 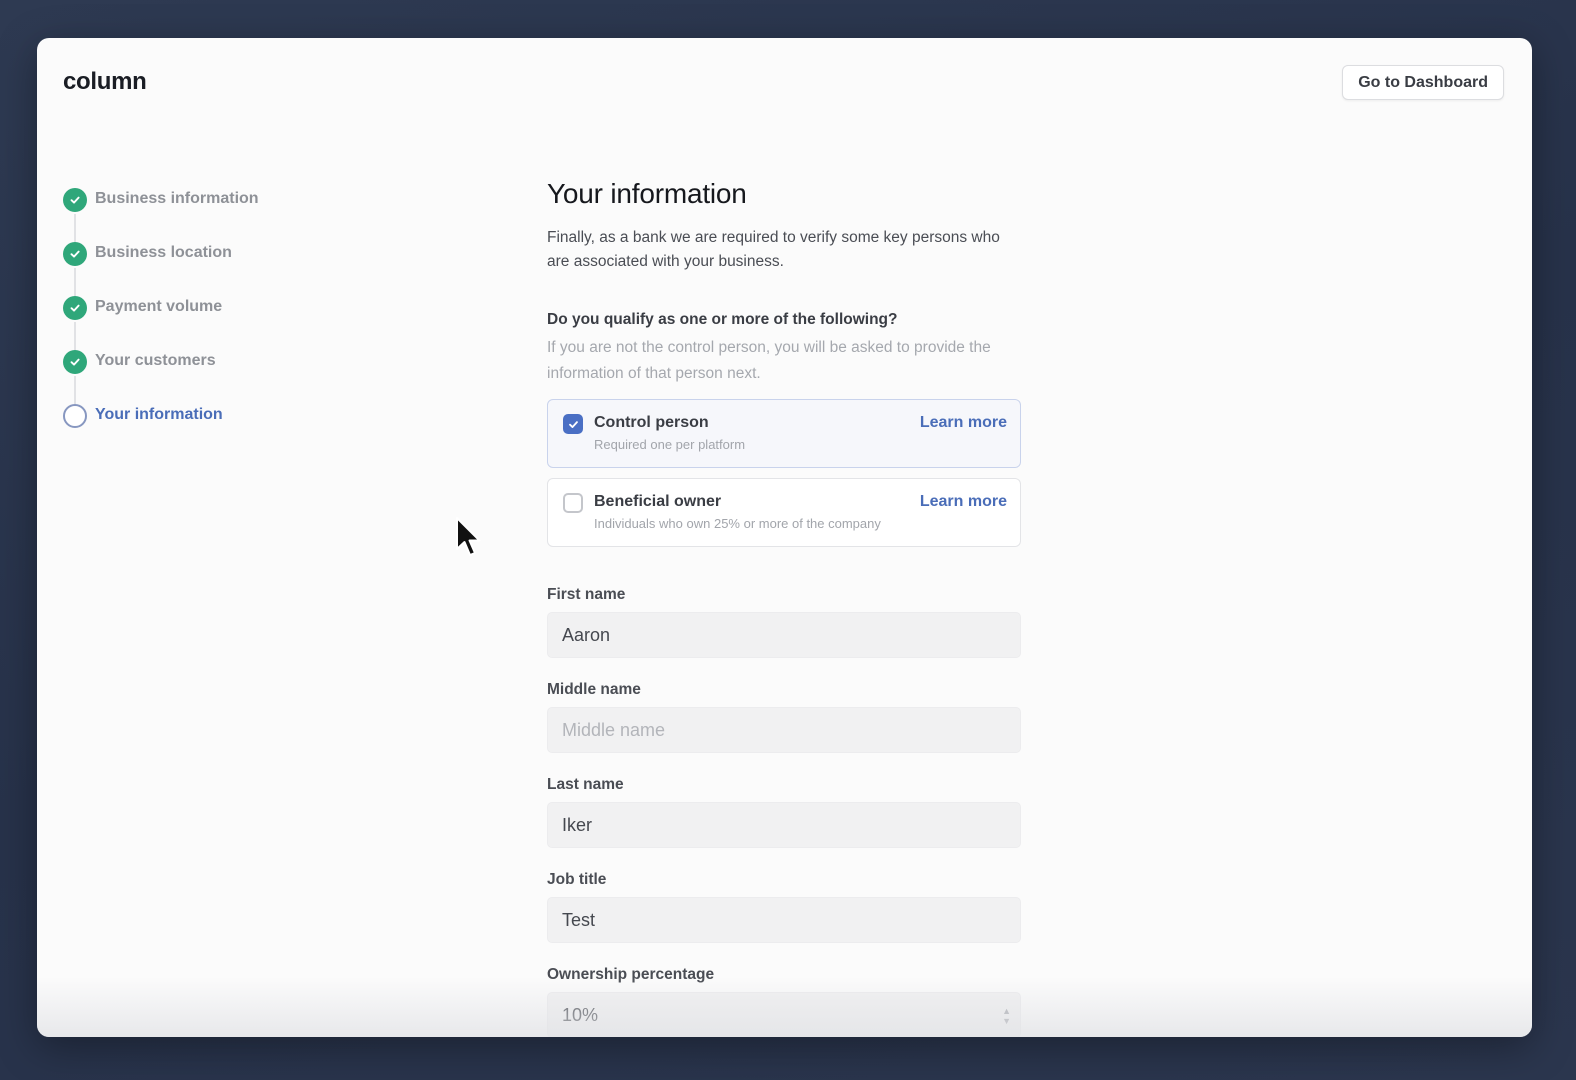 What do you see at coordinates (161, 377) in the screenshot?
I see `step-your-customers: Your customers` at bounding box center [161, 377].